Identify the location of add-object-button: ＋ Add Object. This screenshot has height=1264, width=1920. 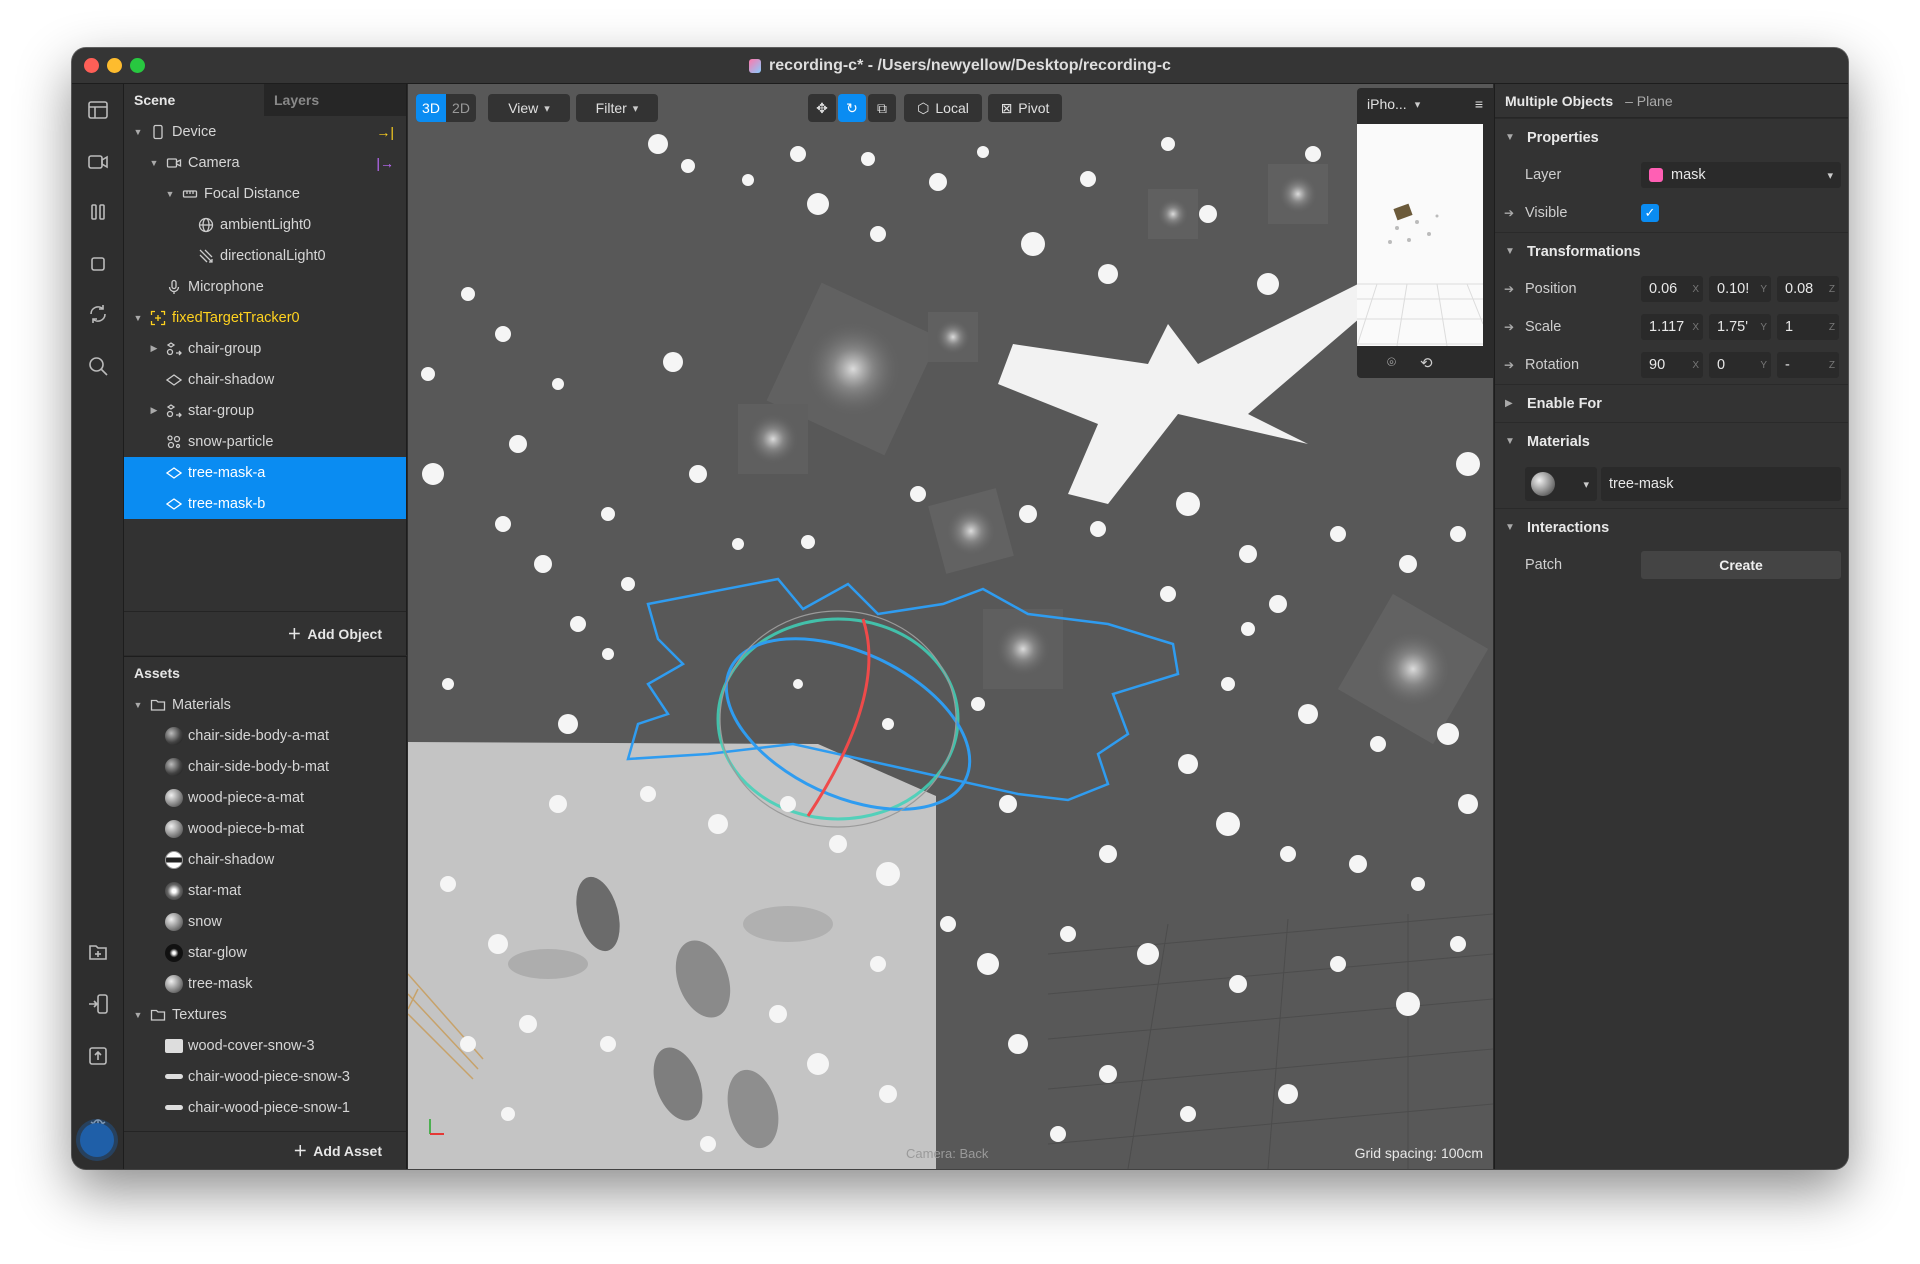
(265, 633).